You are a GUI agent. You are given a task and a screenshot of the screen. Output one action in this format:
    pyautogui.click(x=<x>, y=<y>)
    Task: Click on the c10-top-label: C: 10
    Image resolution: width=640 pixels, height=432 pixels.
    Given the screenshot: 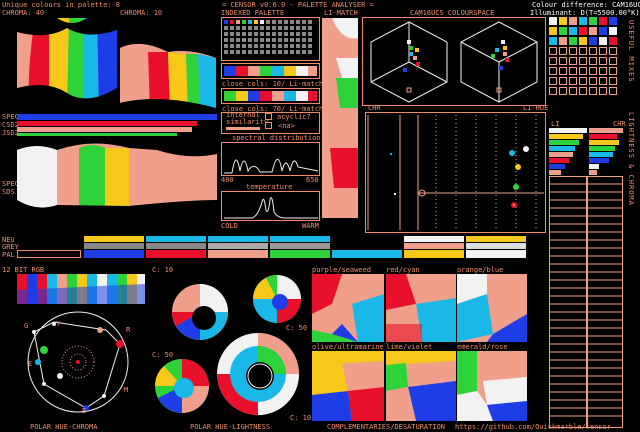 What is the action you would take?
    pyautogui.click(x=163, y=270)
    